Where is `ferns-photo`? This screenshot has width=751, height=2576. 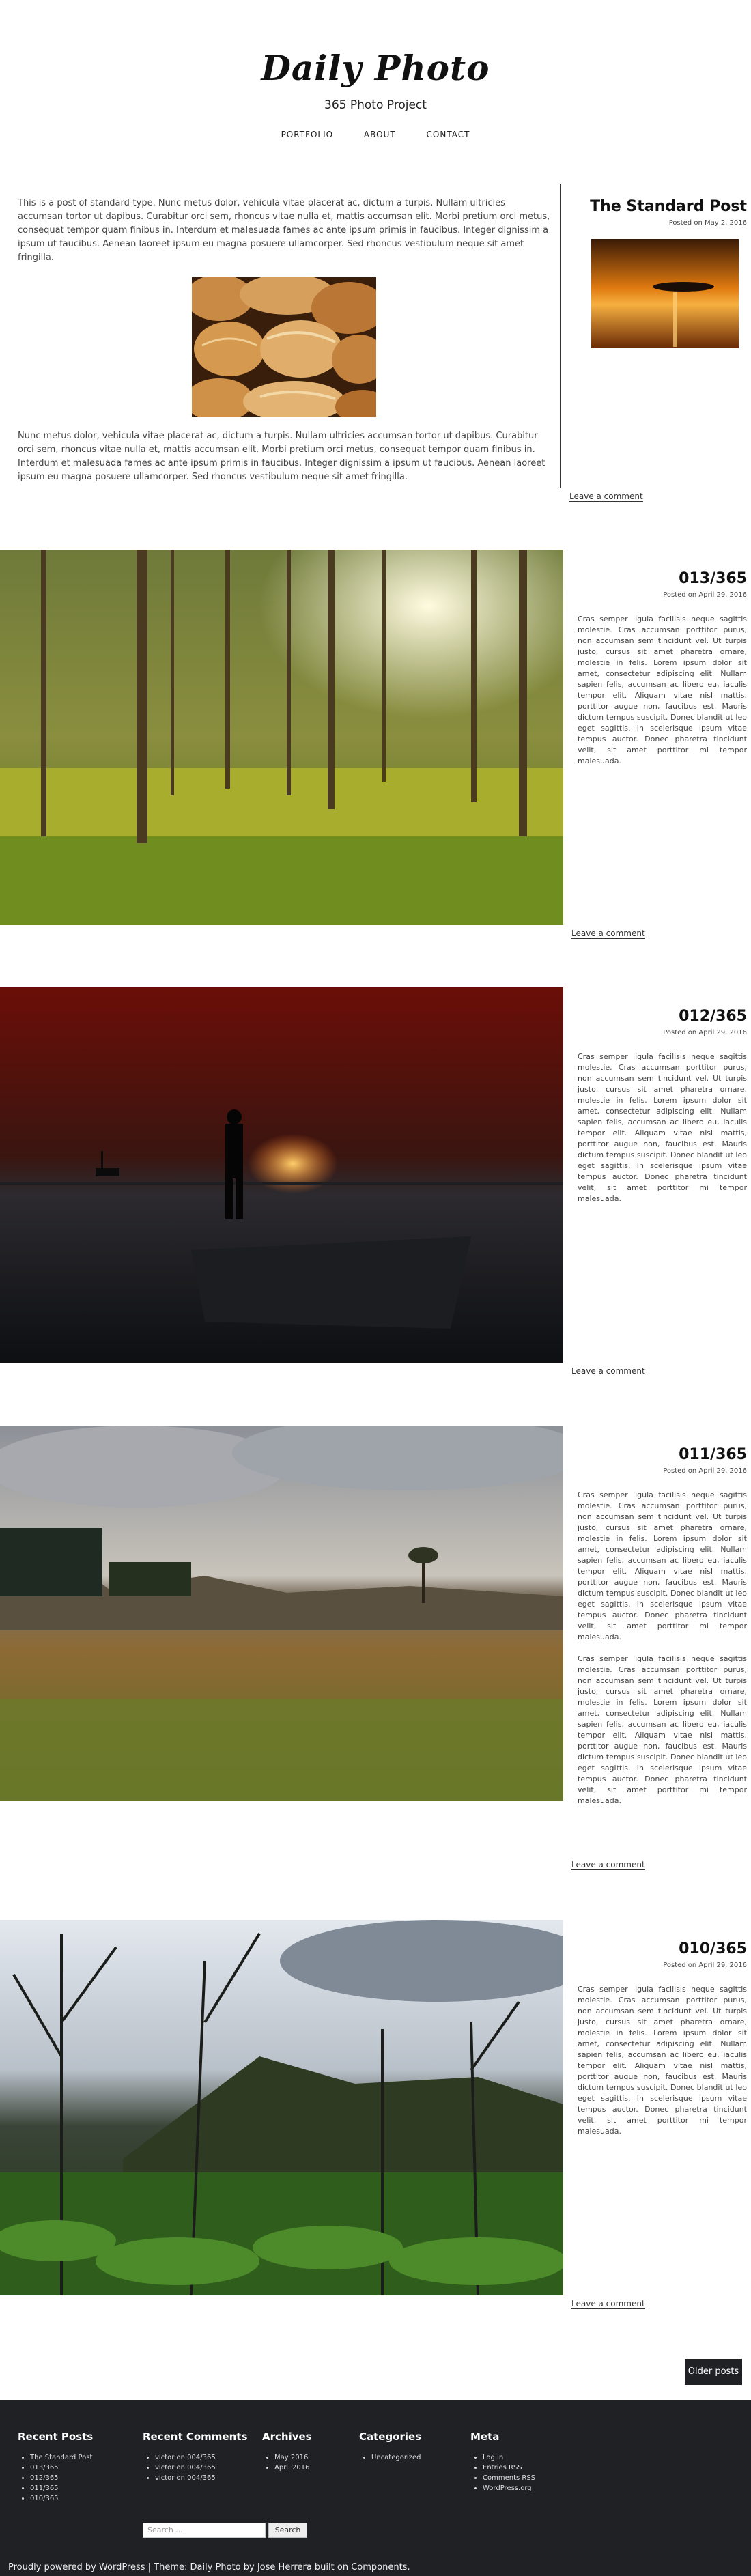
ferns-photo is located at coordinates (297, 2108).